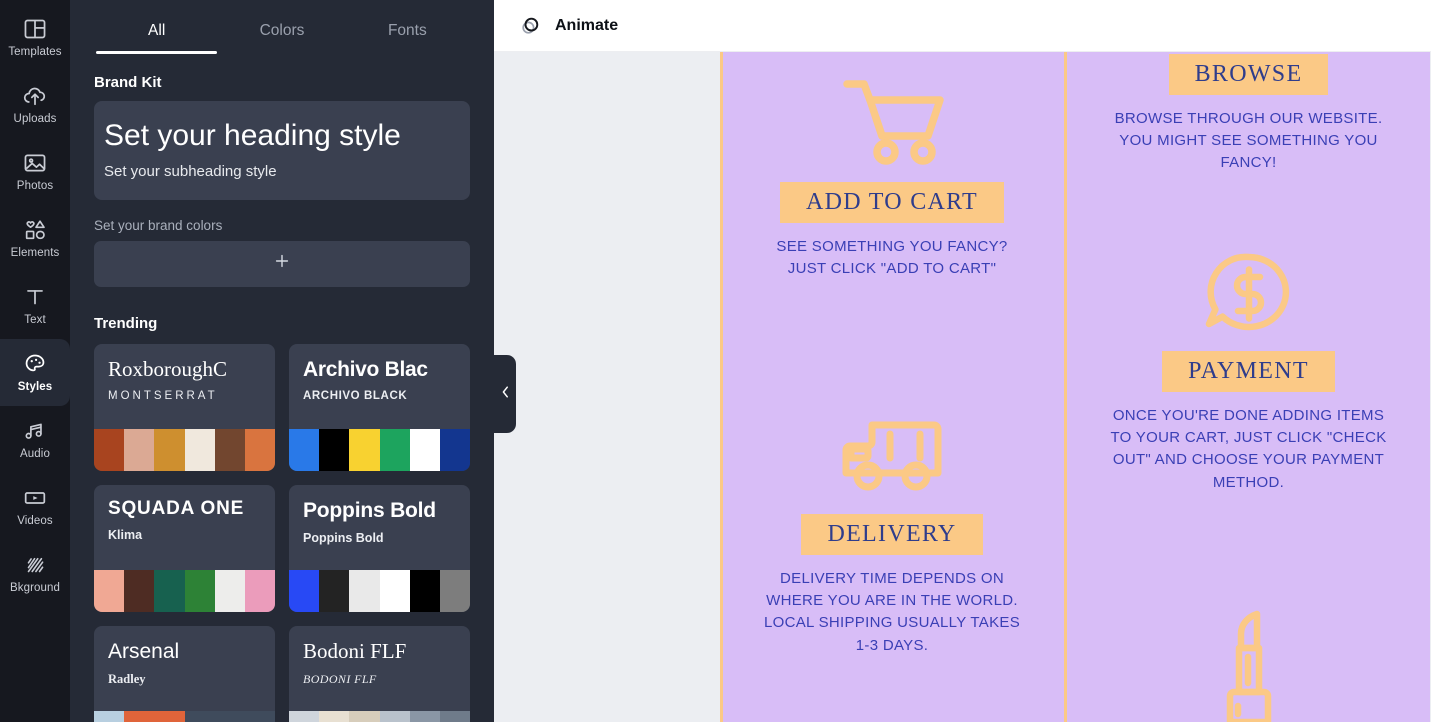 The width and height of the screenshot is (1431, 722). Describe the element at coordinates (505, 394) in the screenshot. I see `panel-collapse-handle` at that location.